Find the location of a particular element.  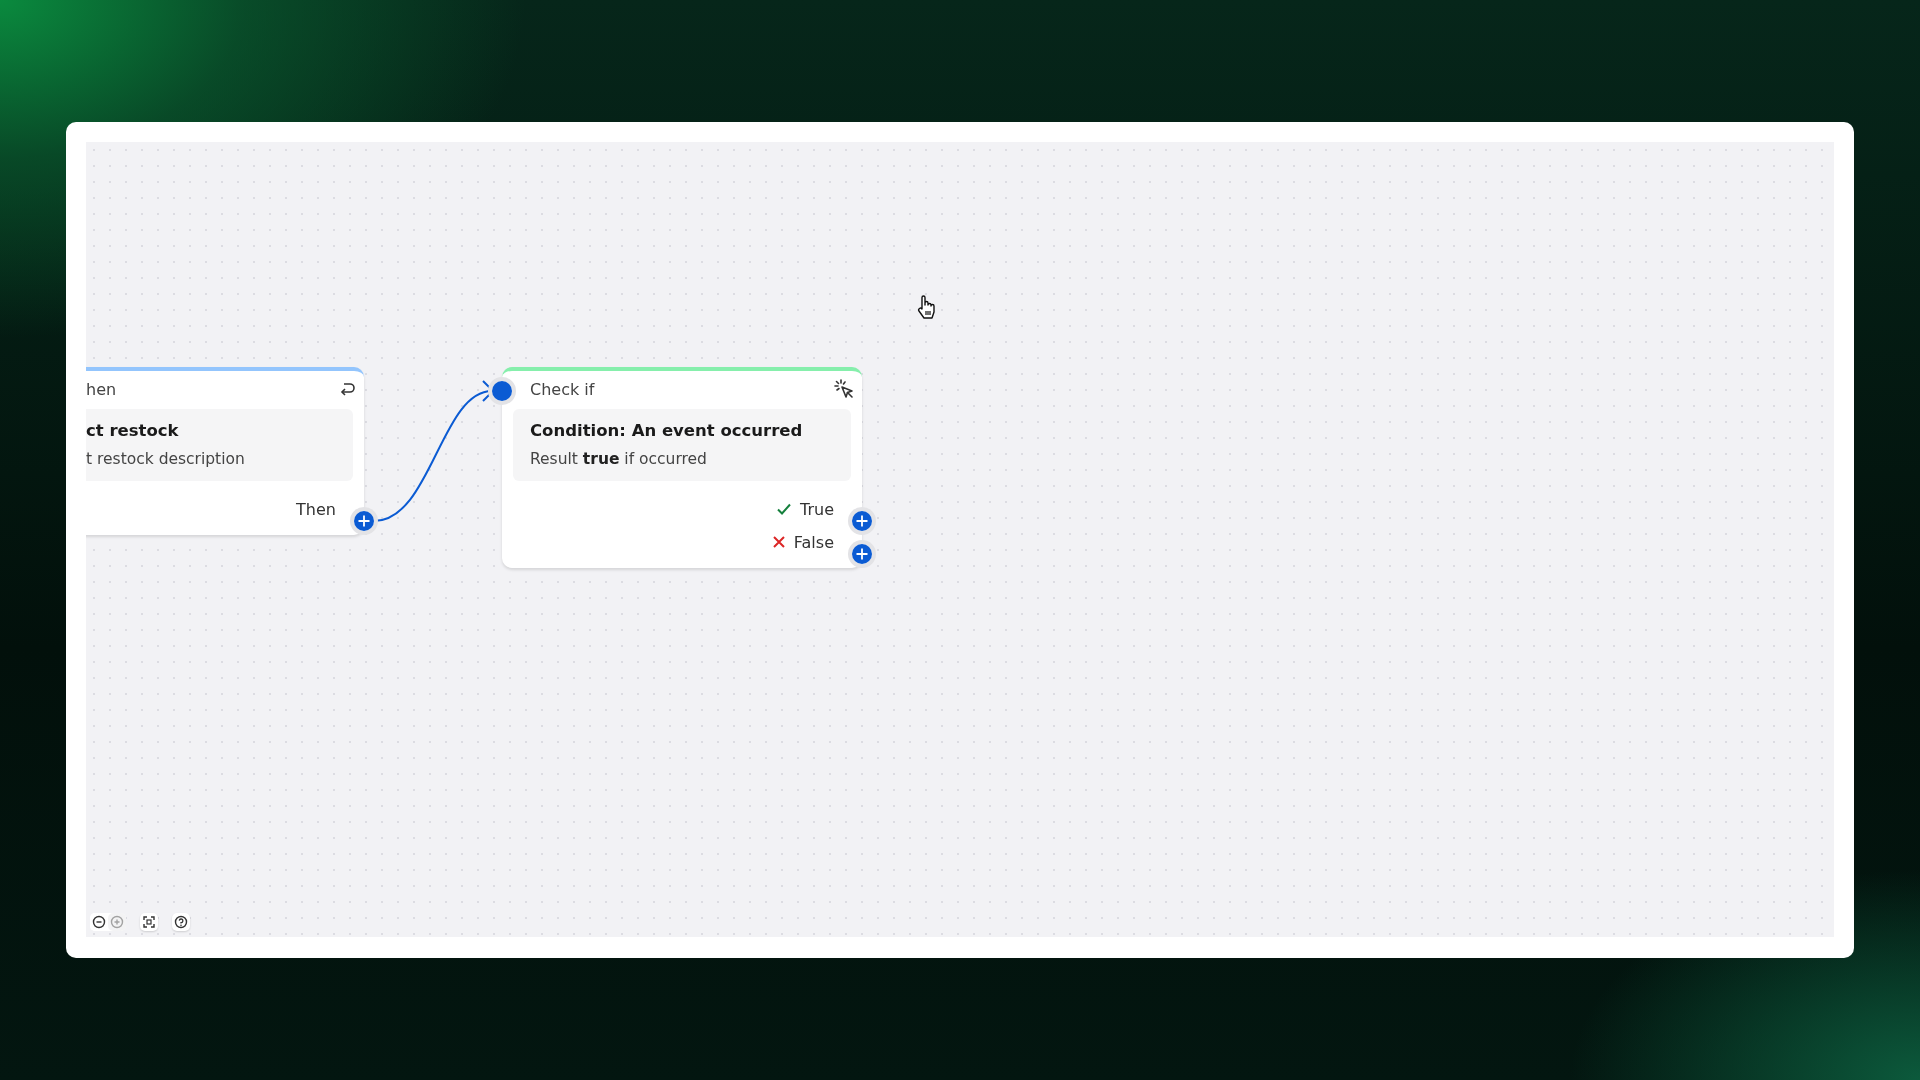

cross-icon is located at coordinates (778, 542).